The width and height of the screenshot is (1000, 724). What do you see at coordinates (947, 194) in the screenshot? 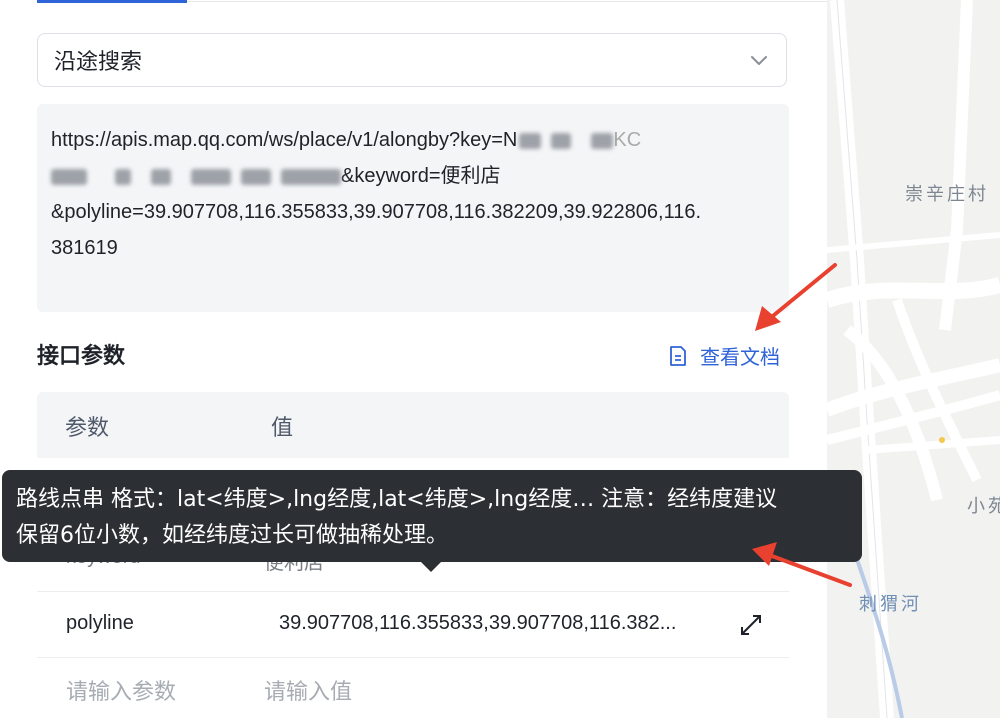
I see `map-label-village: 崇辛庄村` at bounding box center [947, 194].